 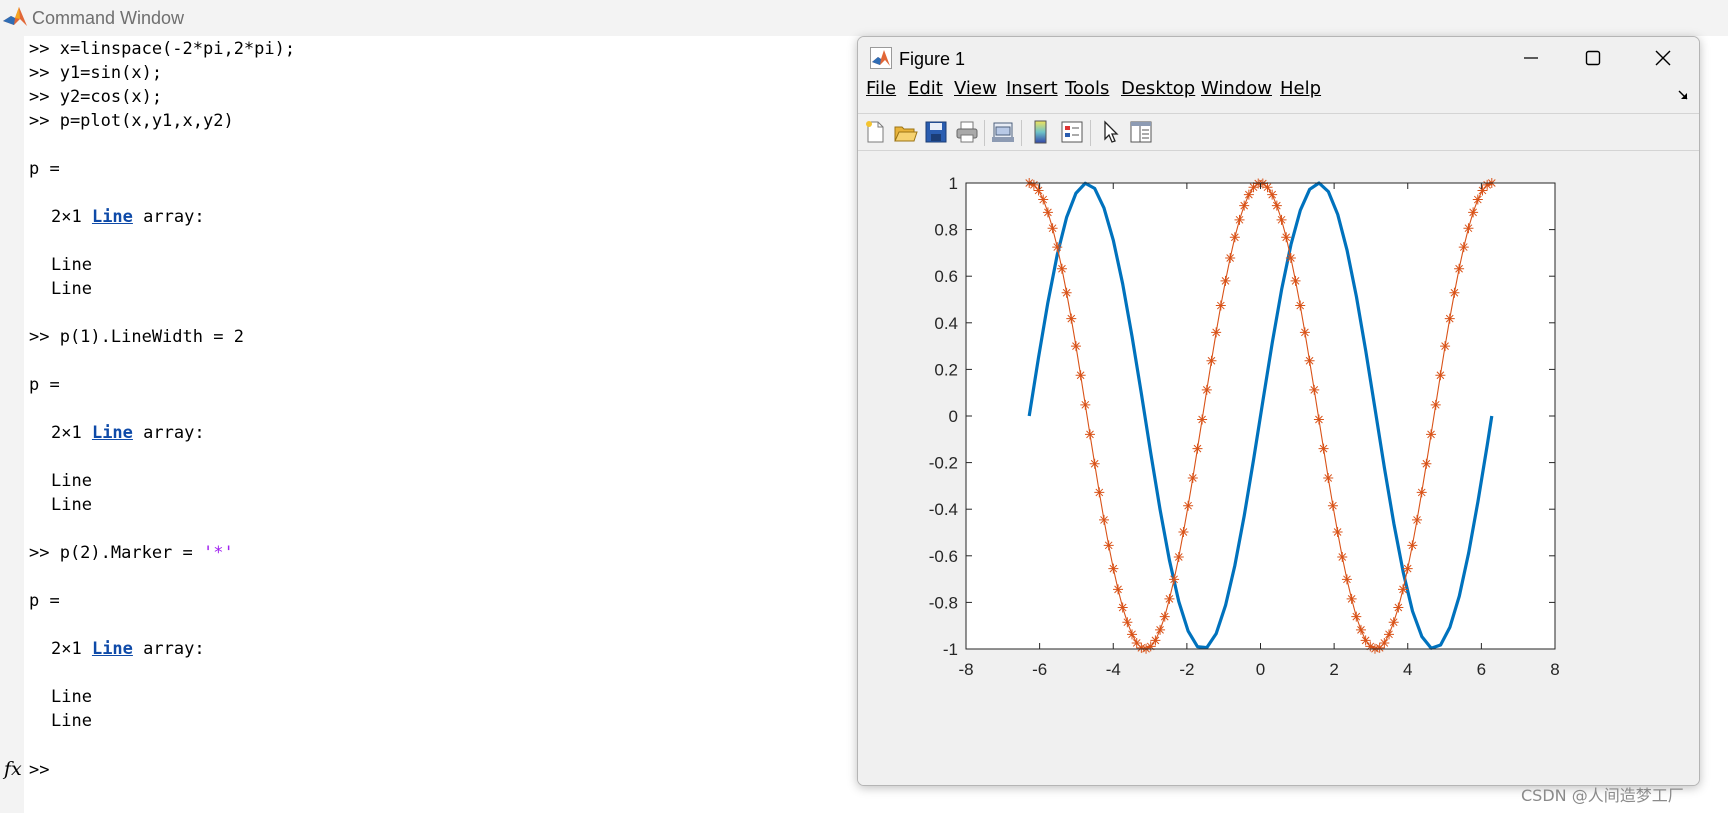 I want to click on watermark: CSDN @人间造梦工厂, so click(x=1602, y=795).